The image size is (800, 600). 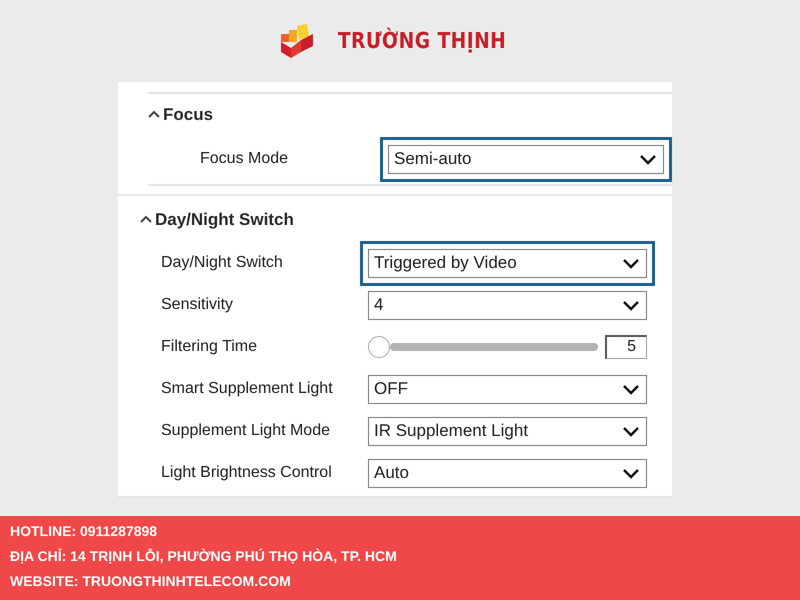 What do you see at coordinates (379, 347) in the screenshot?
I see `slider-thumb` at bounding box center [379, 347].